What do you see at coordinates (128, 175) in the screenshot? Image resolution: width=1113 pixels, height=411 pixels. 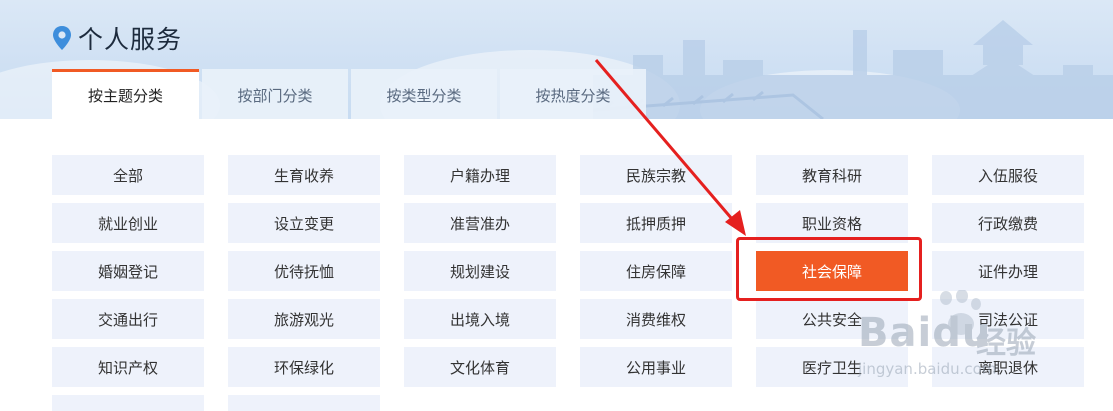 I see `category-item: 全部` at bounding box center [128, 175].